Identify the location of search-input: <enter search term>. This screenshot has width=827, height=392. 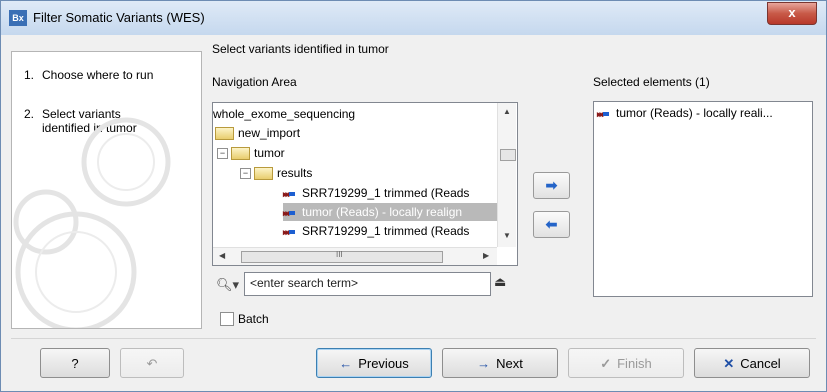
(367, 284).